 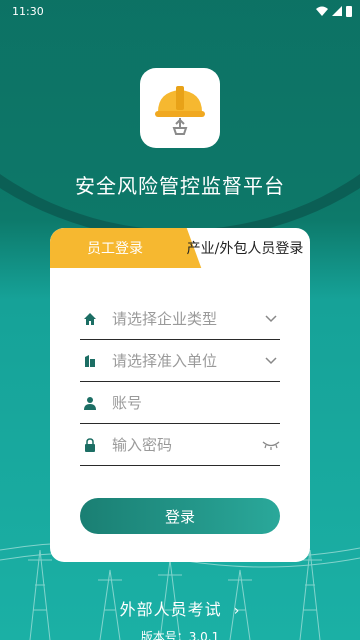 I want to click on tab-contractor-login: 产业/外包人员登录, so click(x=245, y=248).